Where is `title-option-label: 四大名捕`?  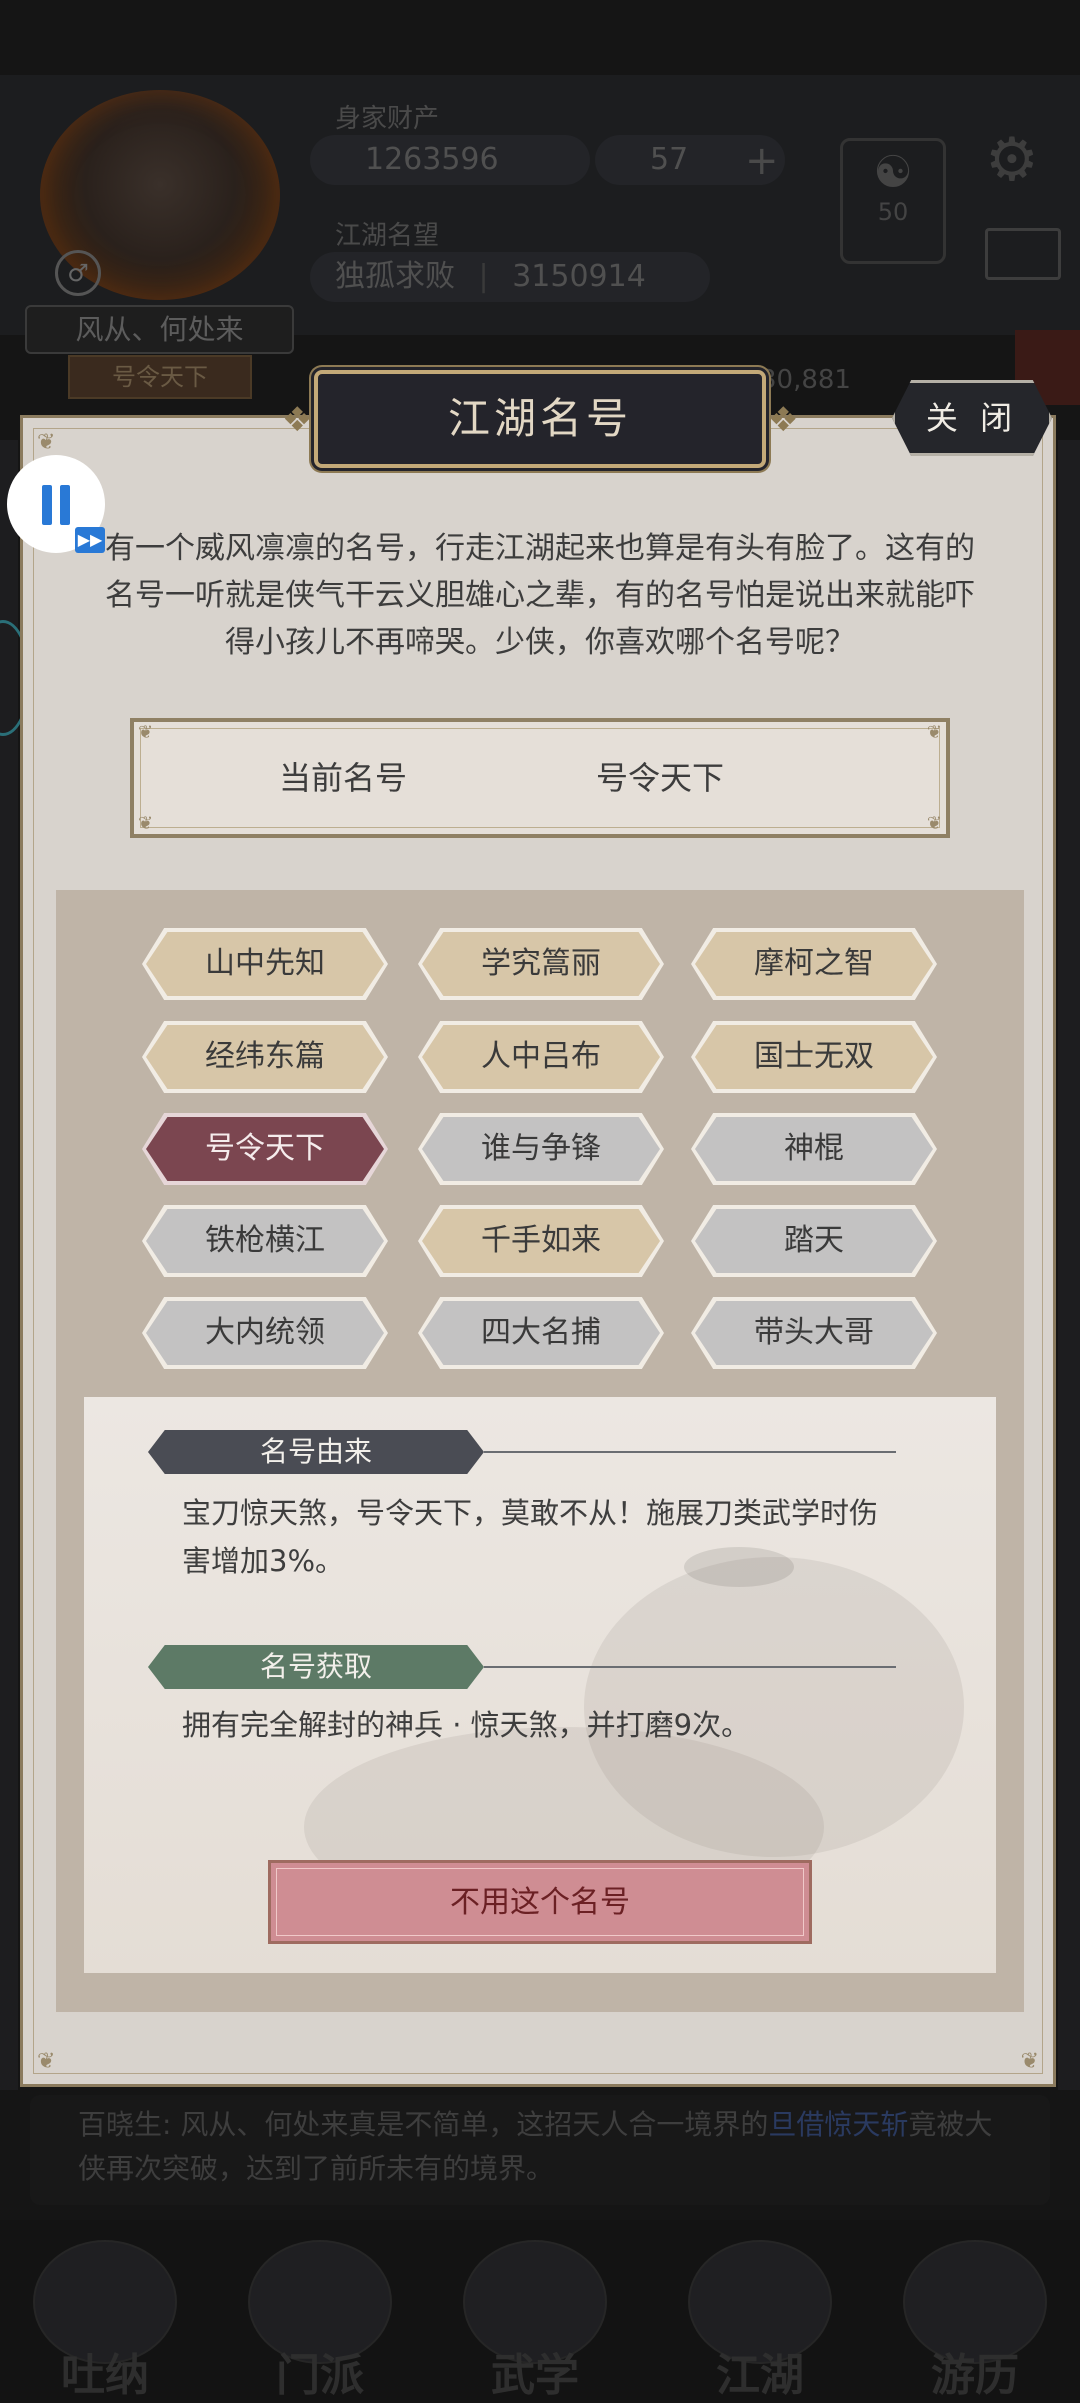 title-option-label: 四大名捕 is located at coordinates (541, 1333).